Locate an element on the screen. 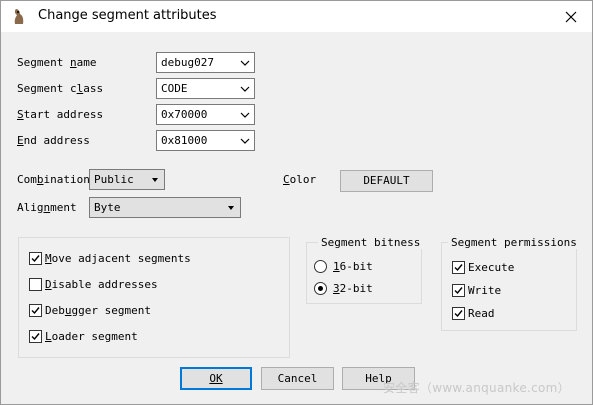 The image size is (593, 405). execute-checkbox is located at coordinates (458, 267).